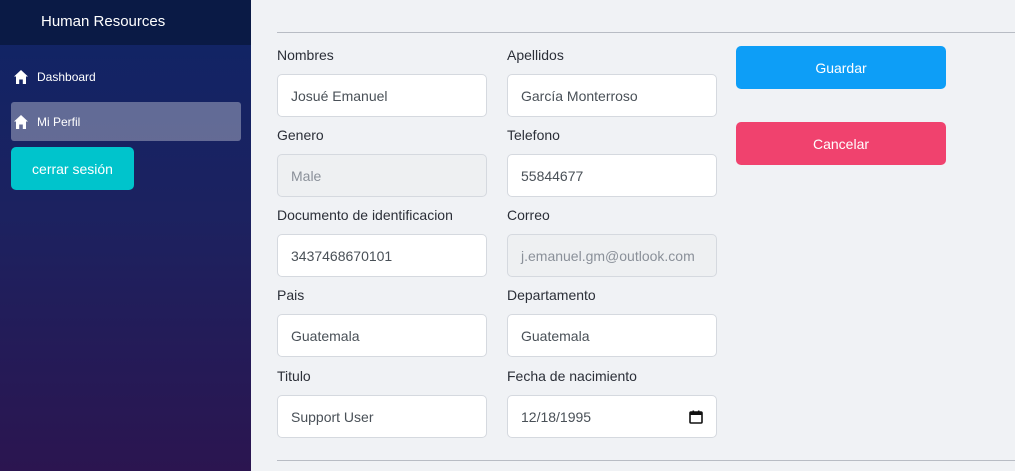 The height and width of the screenshot is (471, 1015). I want to click on telefono-field: Telefono 55844677, so click(612, 162).